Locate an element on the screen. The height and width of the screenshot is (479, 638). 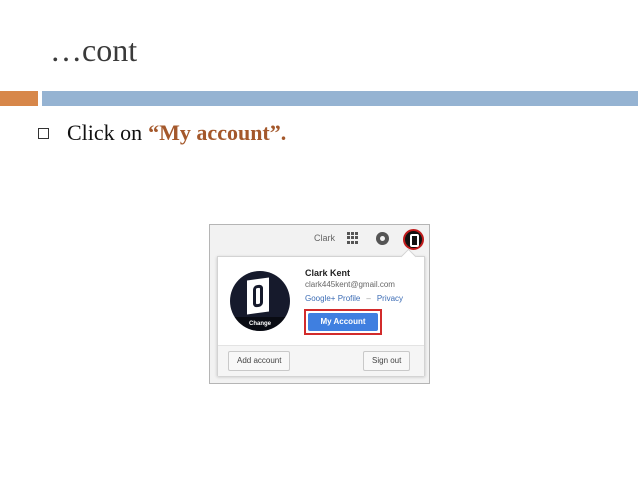
bullet-accent-text: “My account”. is located at coordinates (217, 132).